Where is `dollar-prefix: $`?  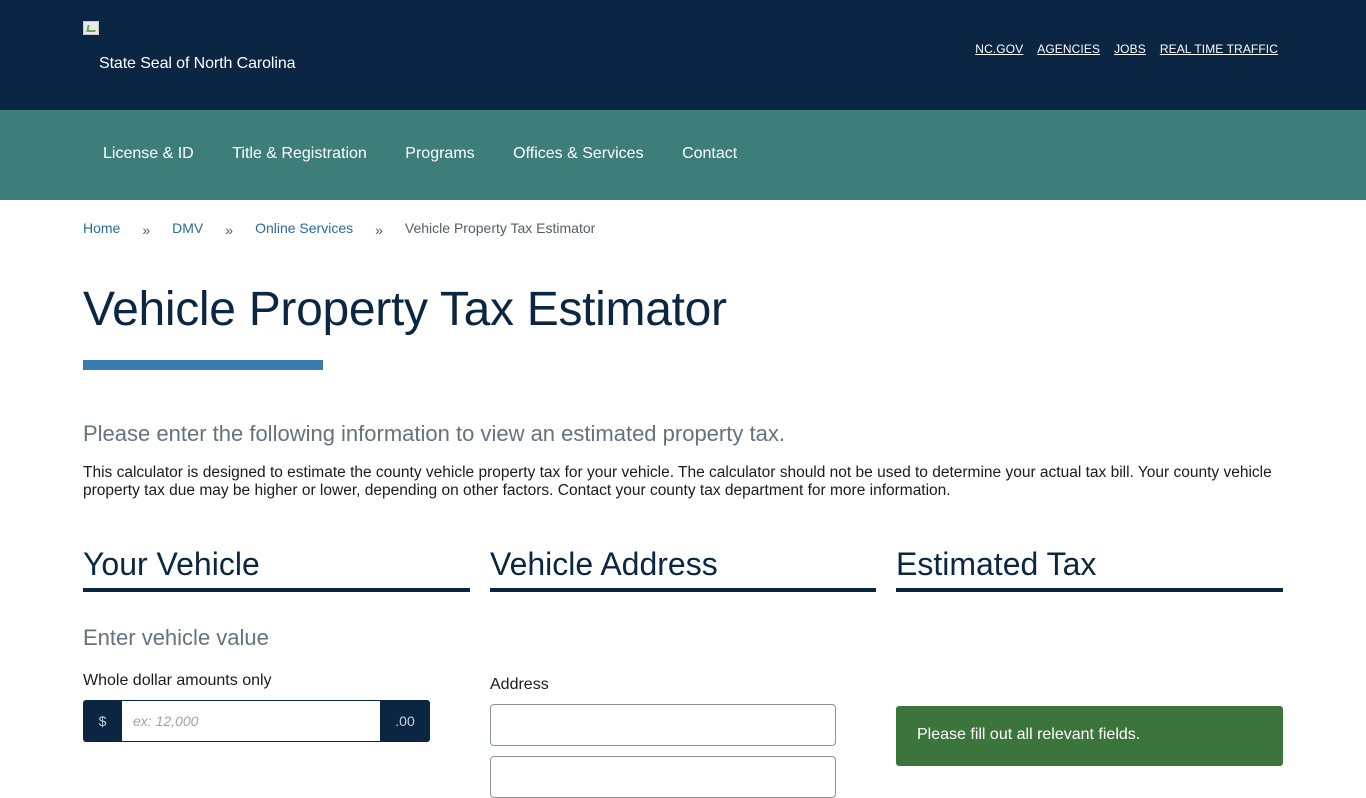 dollar-prefix: $ is located at coordinates (102, 721).